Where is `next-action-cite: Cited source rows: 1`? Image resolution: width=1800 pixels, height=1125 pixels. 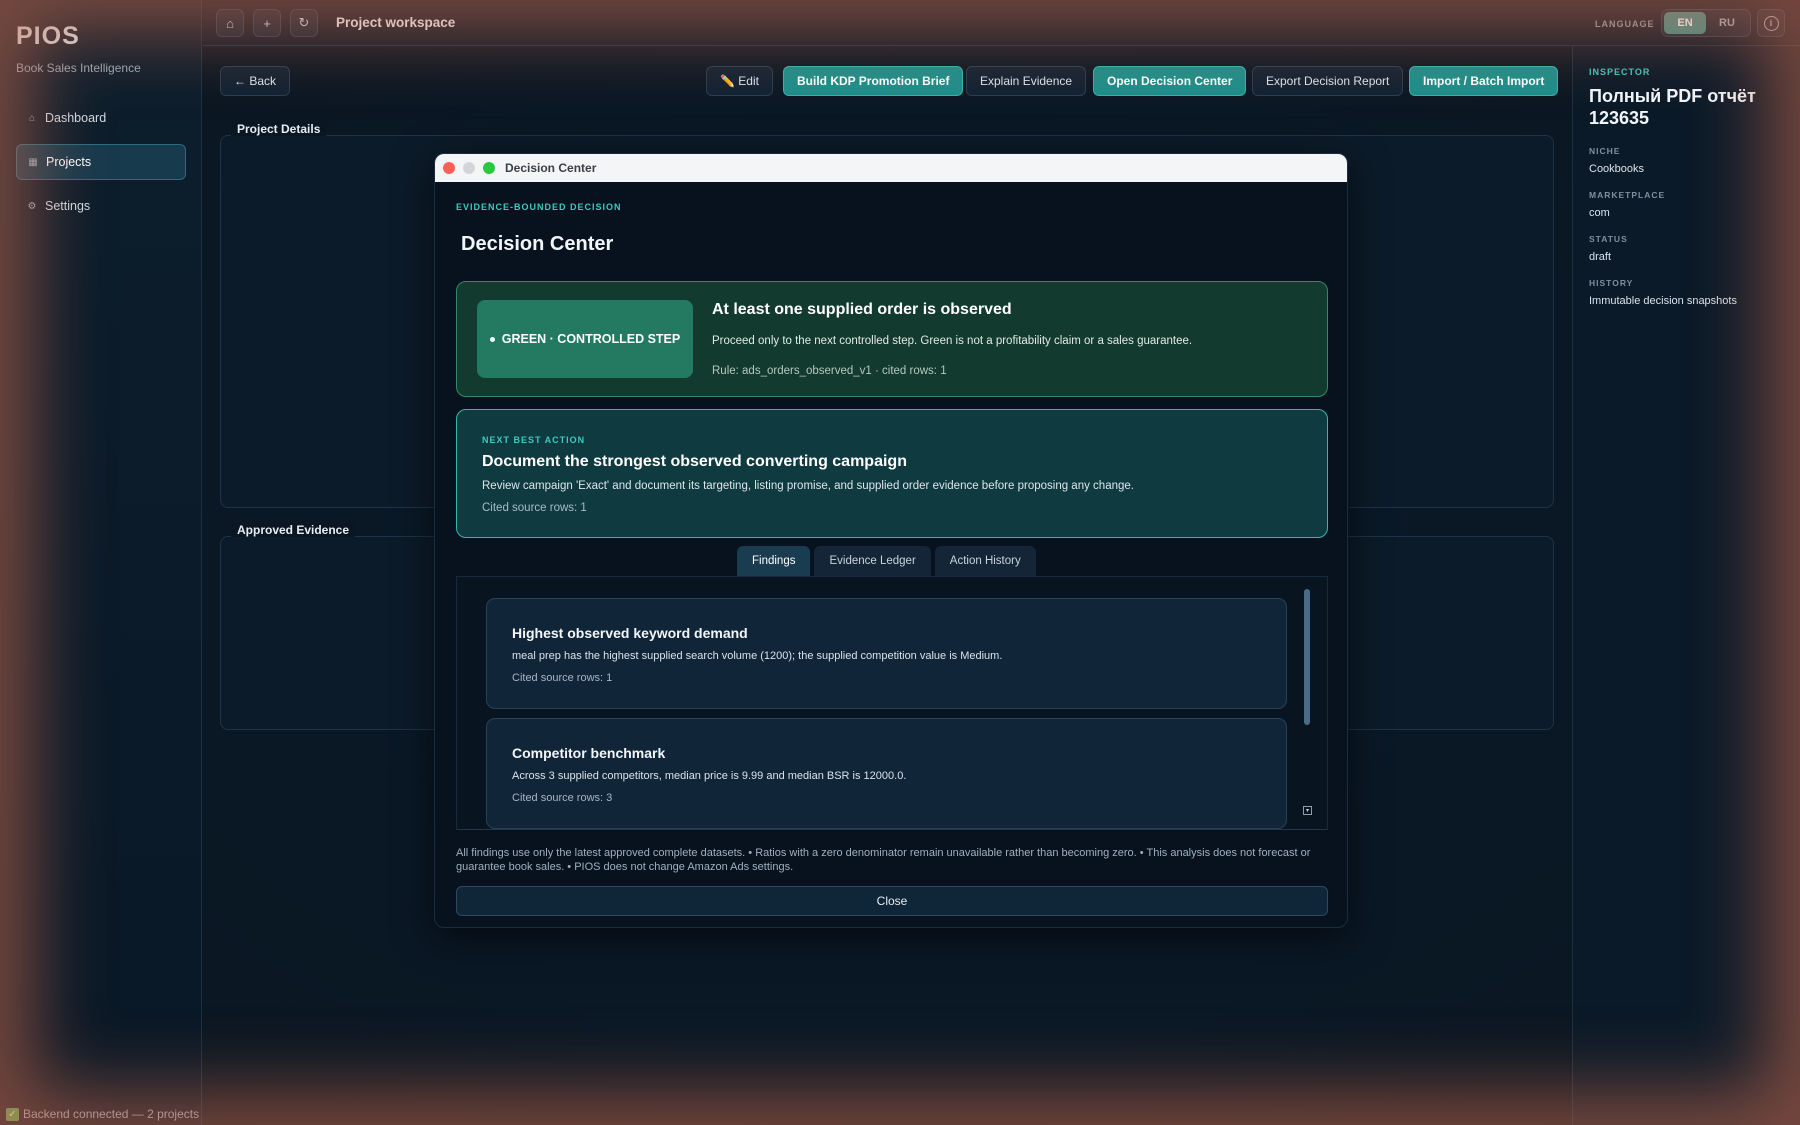 next-action-cite: Cited source rows: 1 is located at coordinates (534, 508).